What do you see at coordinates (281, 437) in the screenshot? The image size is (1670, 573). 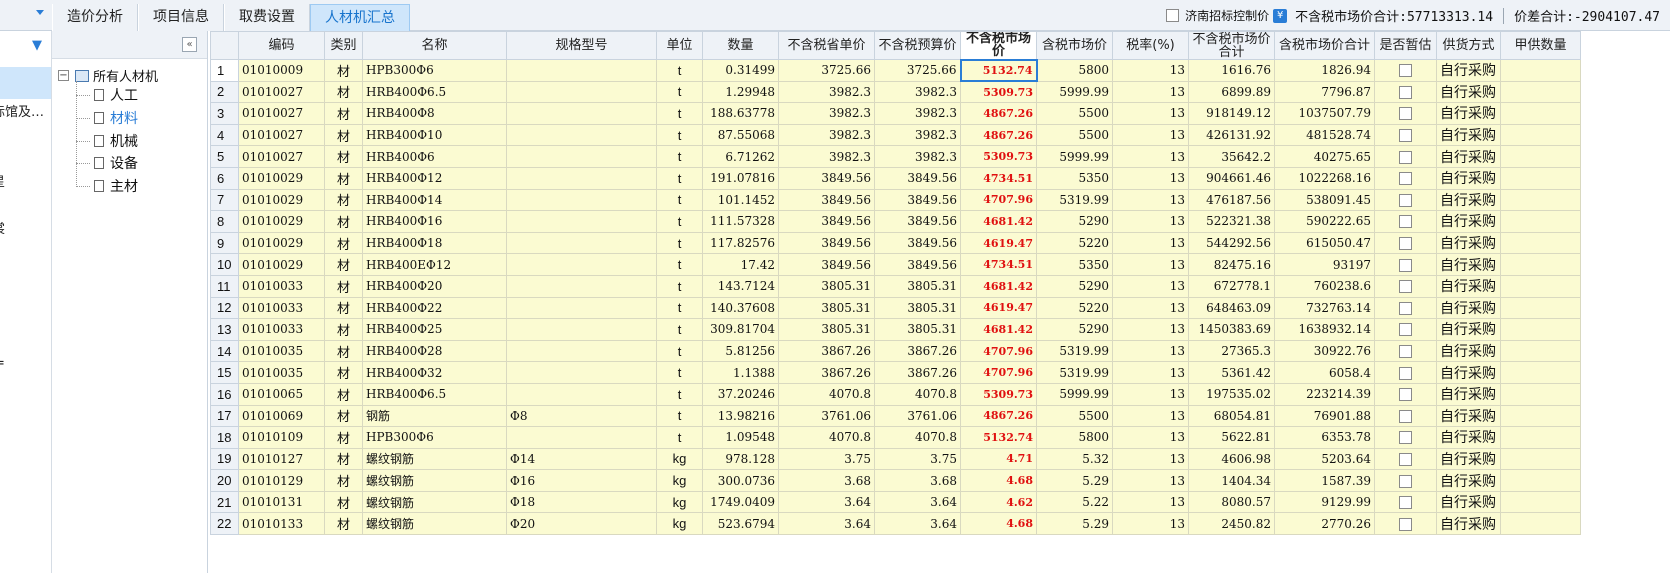 I see `cell-code: 01010109` at bounding box center [281, 437].